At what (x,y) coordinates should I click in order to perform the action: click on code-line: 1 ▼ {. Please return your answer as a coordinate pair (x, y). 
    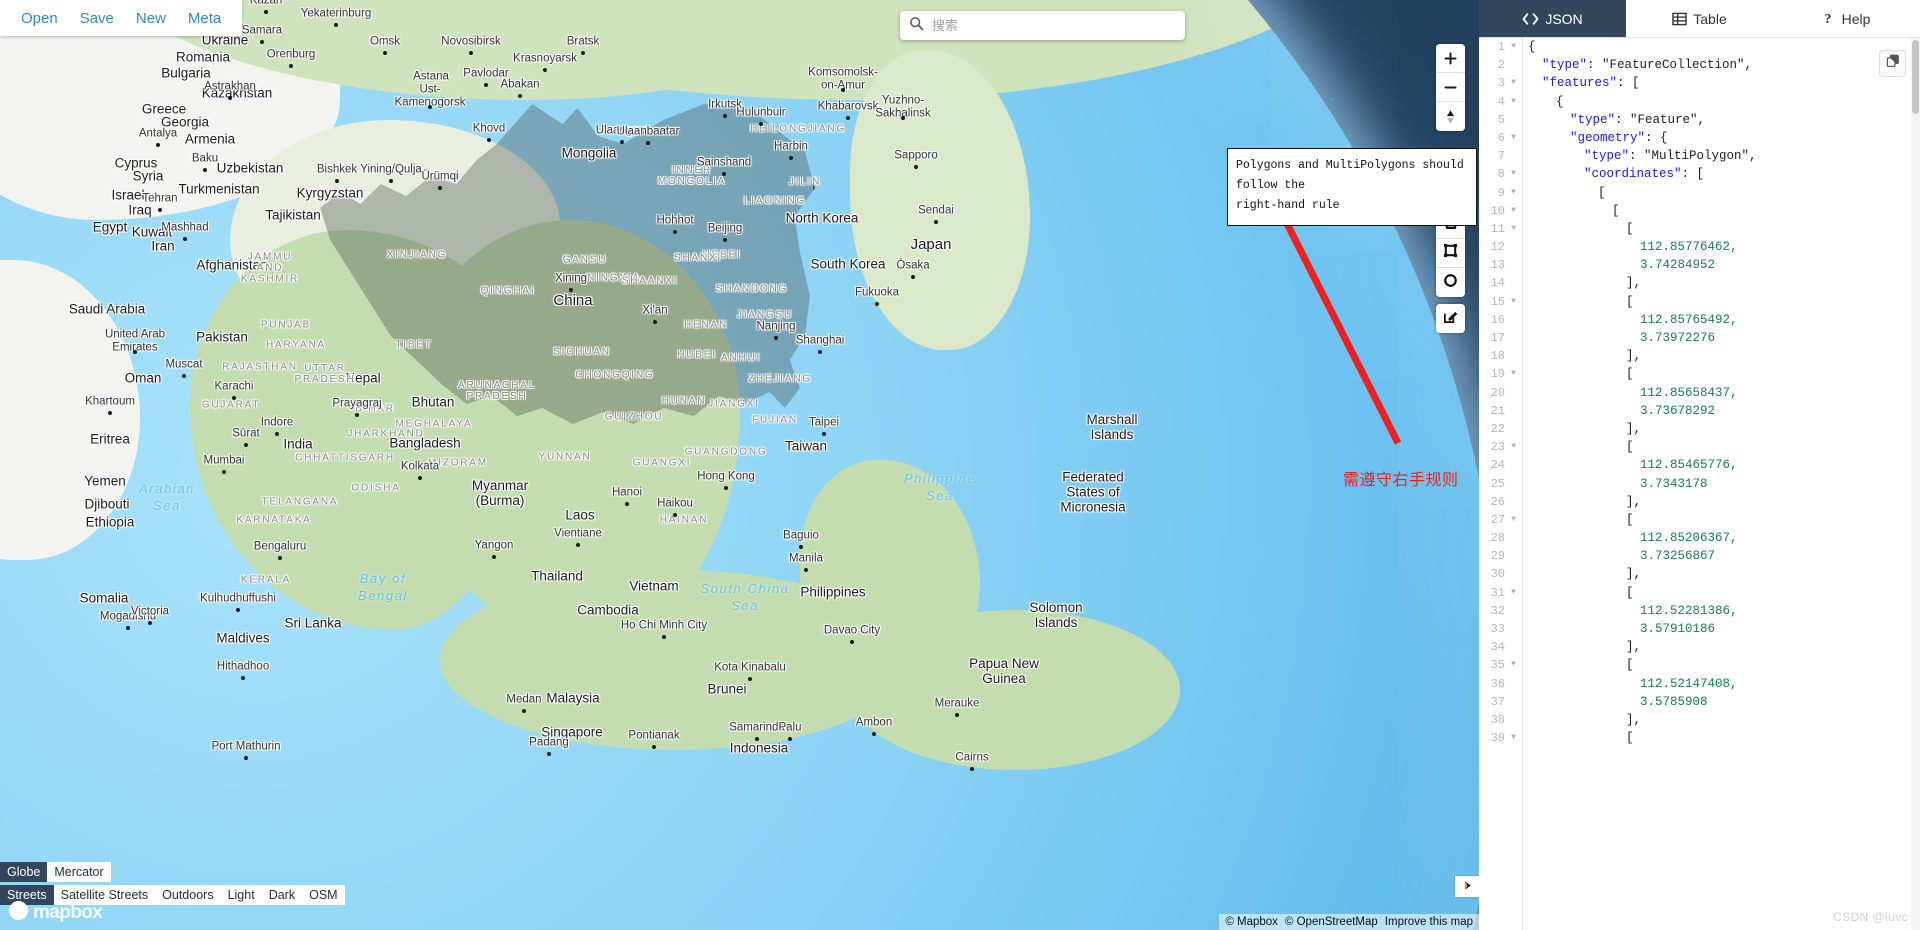
    Looking at the image, I should click on (1699, 47).